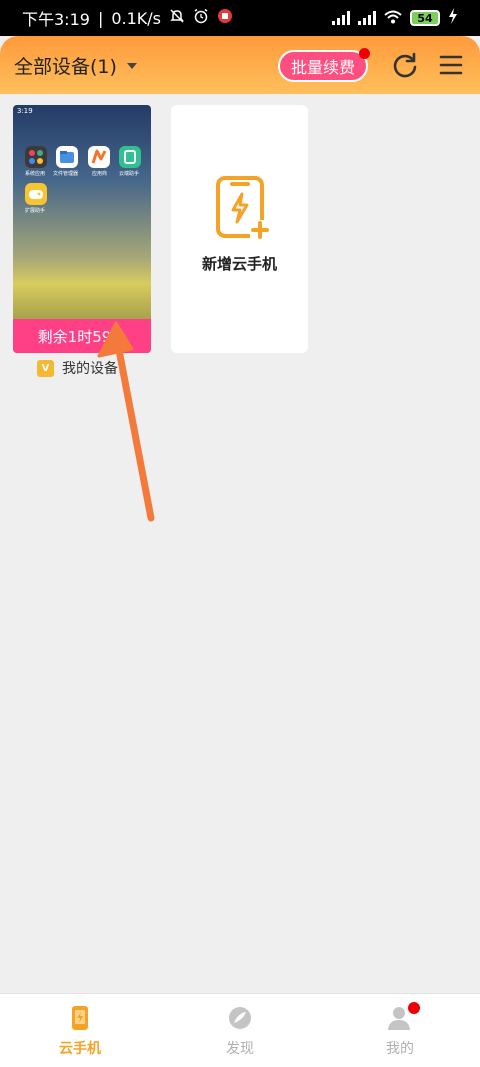 This screenshot has height=1067, width=480. What do you see at coordinates (400, 1049) in the screenshot?
I see `nav-label: 我的` at bounding box center [400, 1049].